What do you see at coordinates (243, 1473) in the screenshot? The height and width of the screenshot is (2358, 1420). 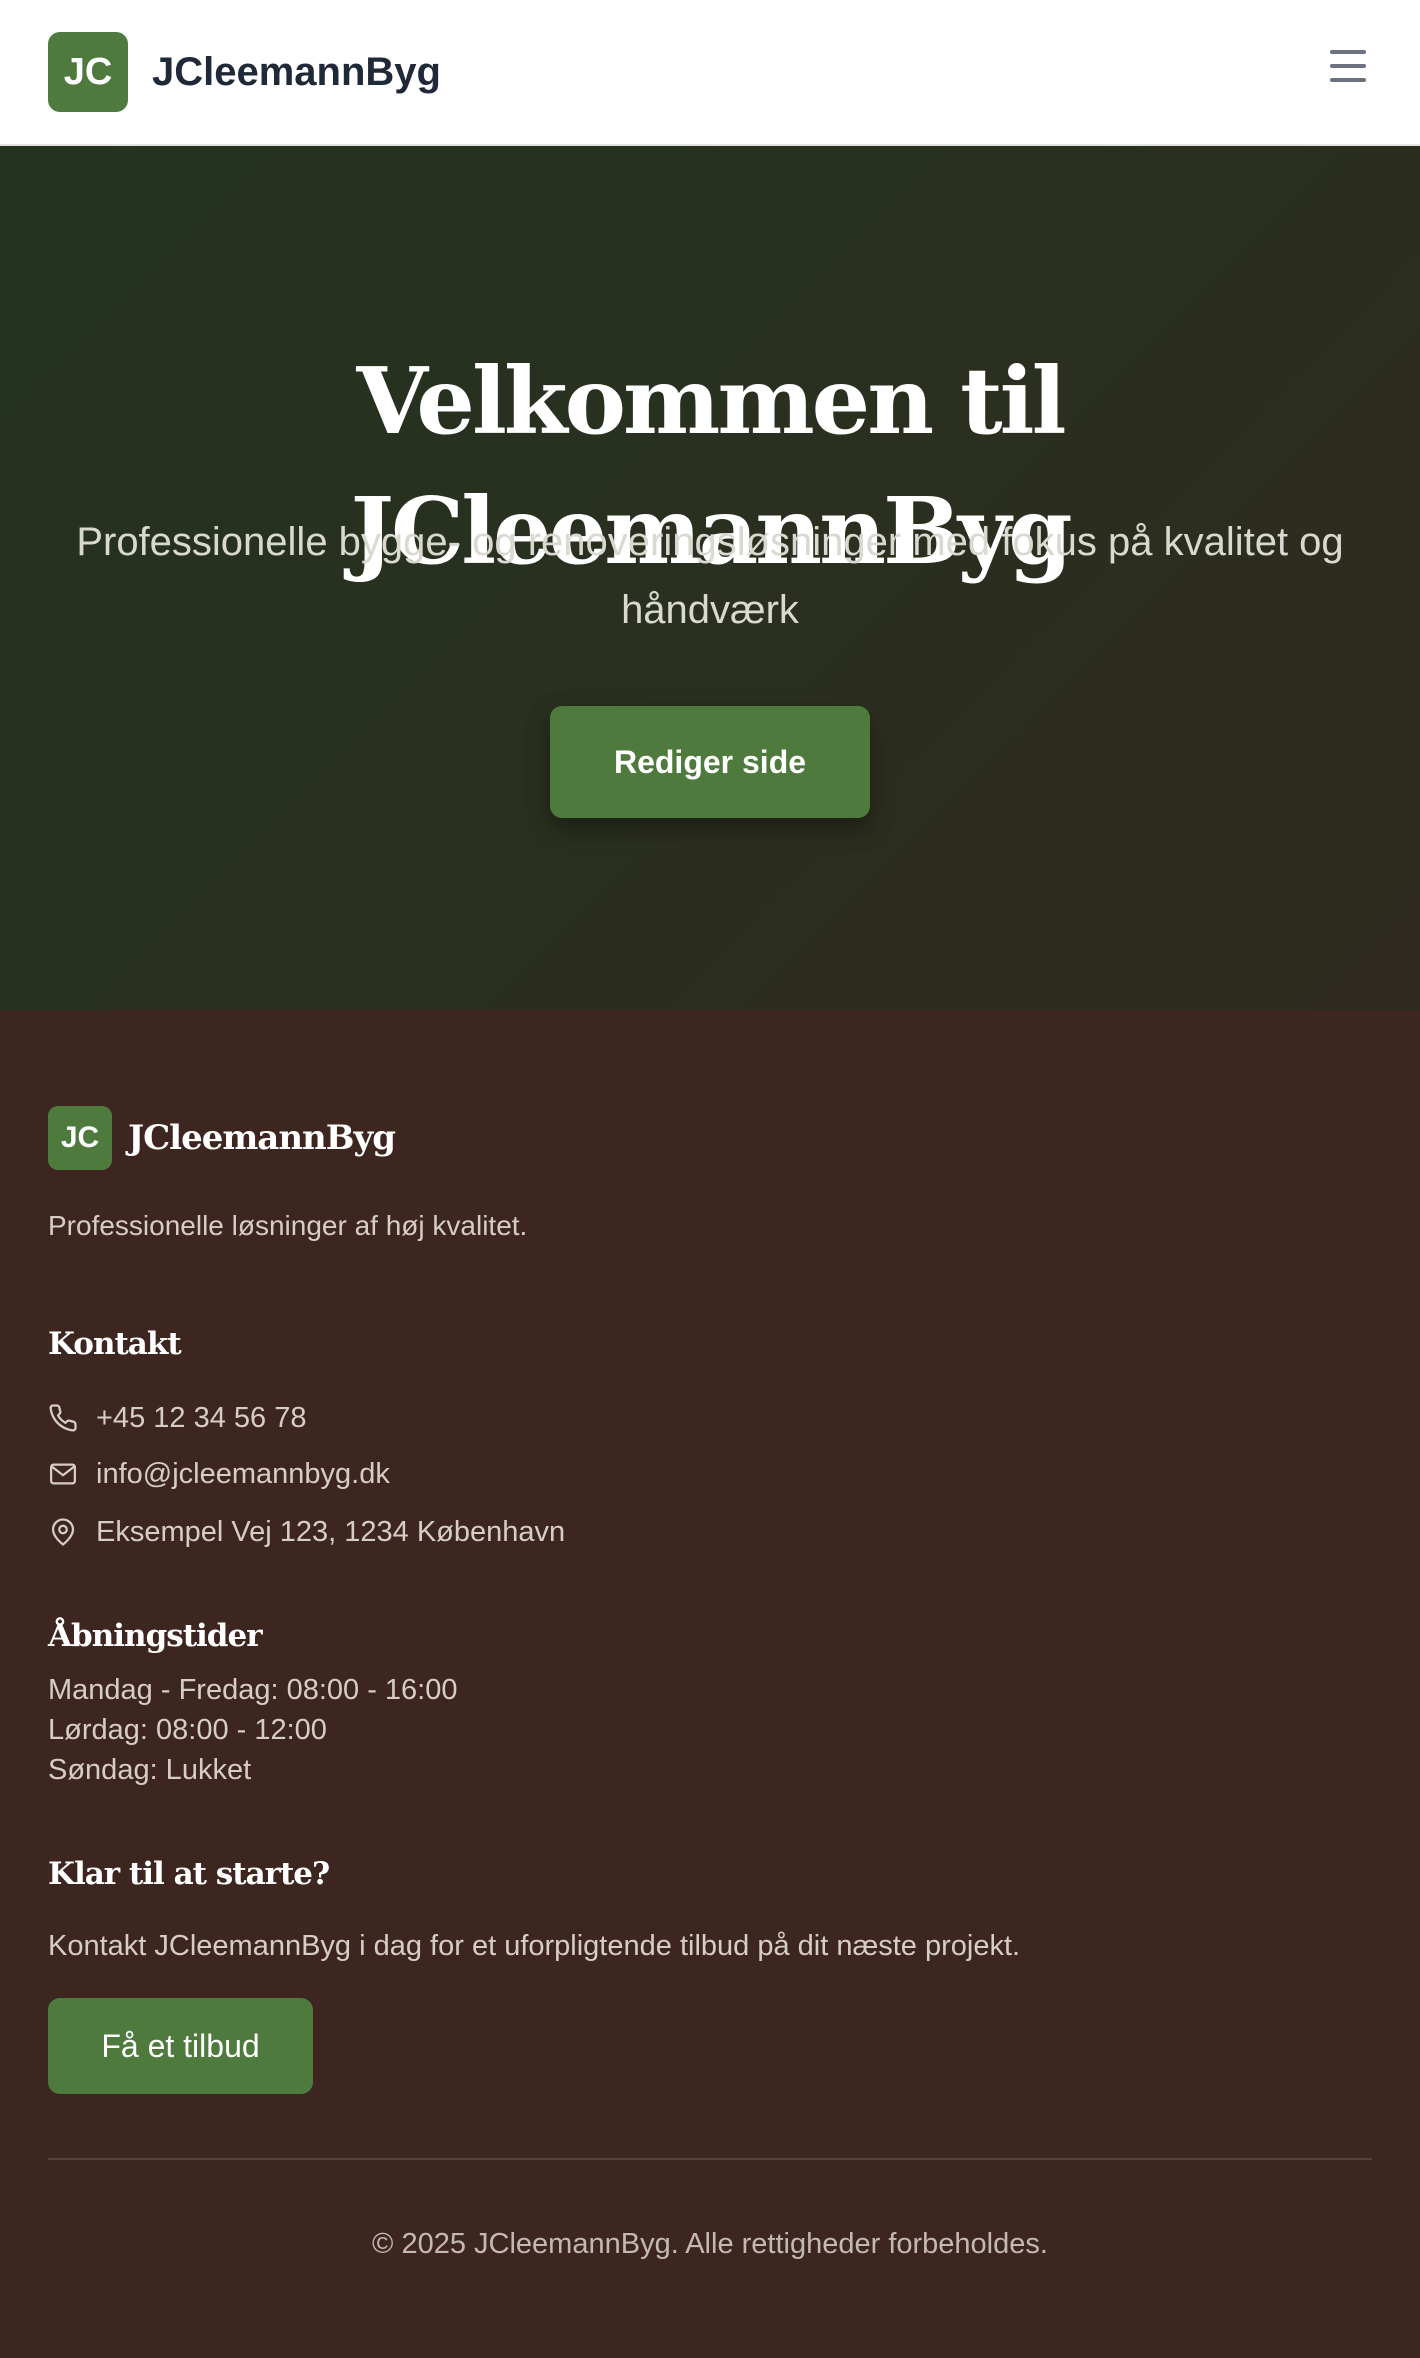 I see `email-address: info@jcleemannbyg.dk` at bounding box center [243, 1473].